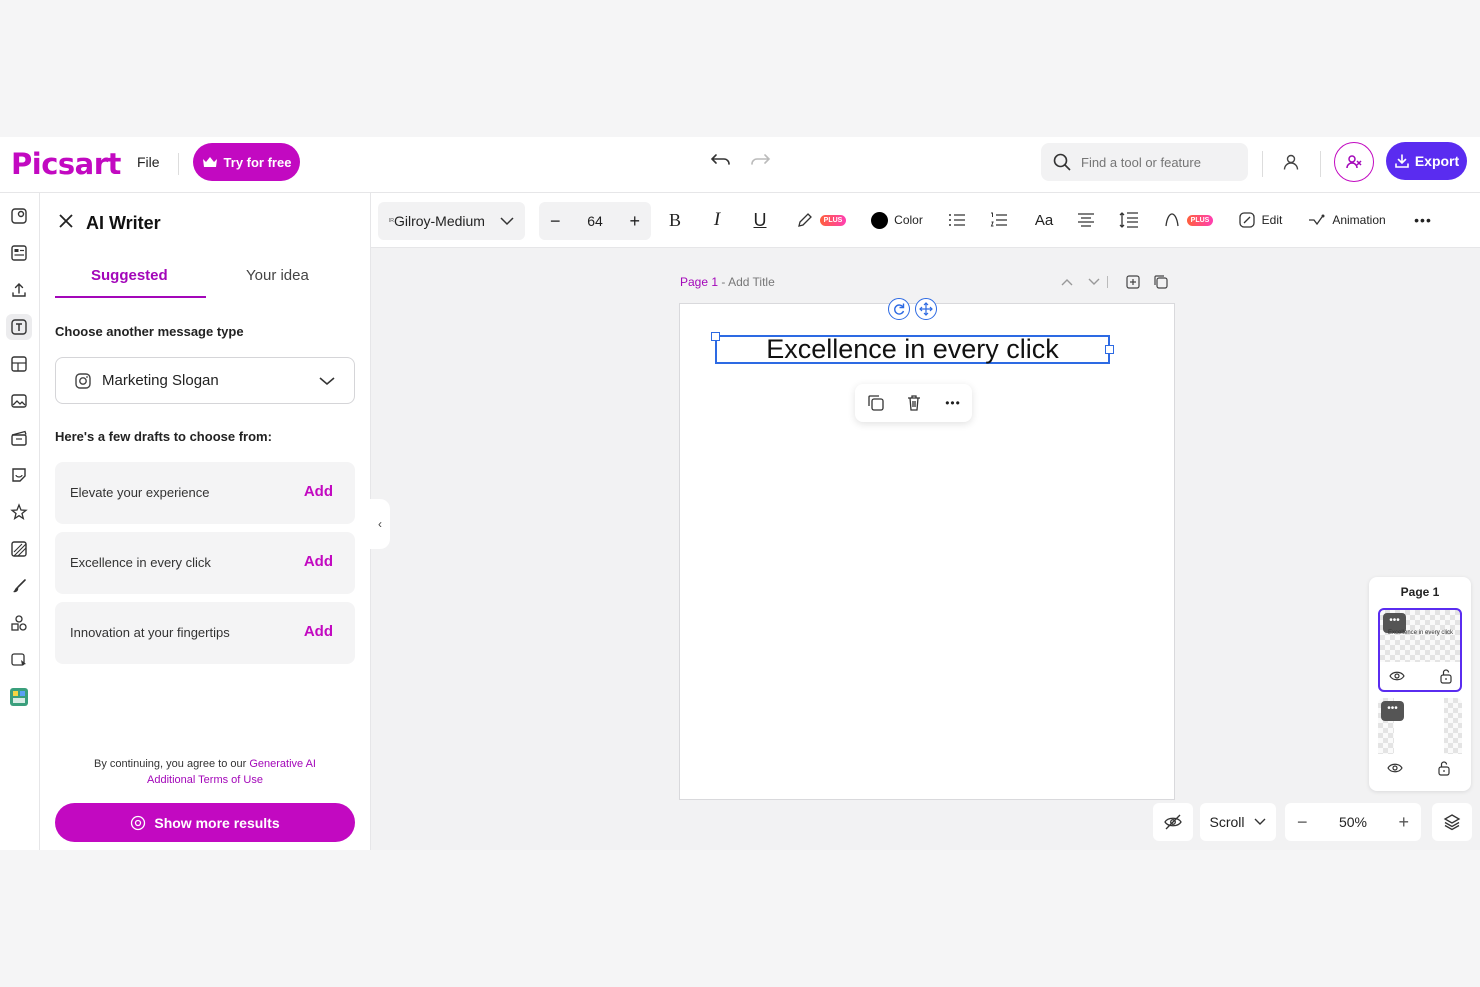 This screenshot has width=1480, height=987. I want to click on show-more-results-button: Show more results, so click(205, 822).